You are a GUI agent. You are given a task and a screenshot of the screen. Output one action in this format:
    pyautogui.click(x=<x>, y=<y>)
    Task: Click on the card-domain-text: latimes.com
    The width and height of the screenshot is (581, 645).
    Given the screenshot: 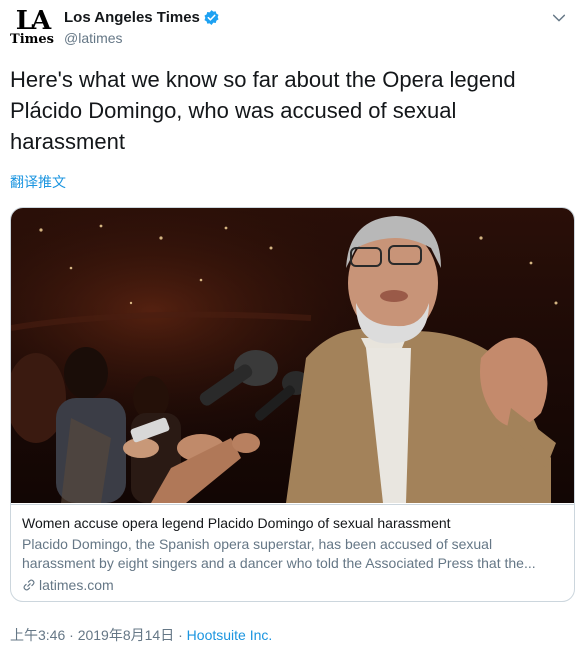 What is the action you would take?
    pyautogui.click(x=76, y=585)
    